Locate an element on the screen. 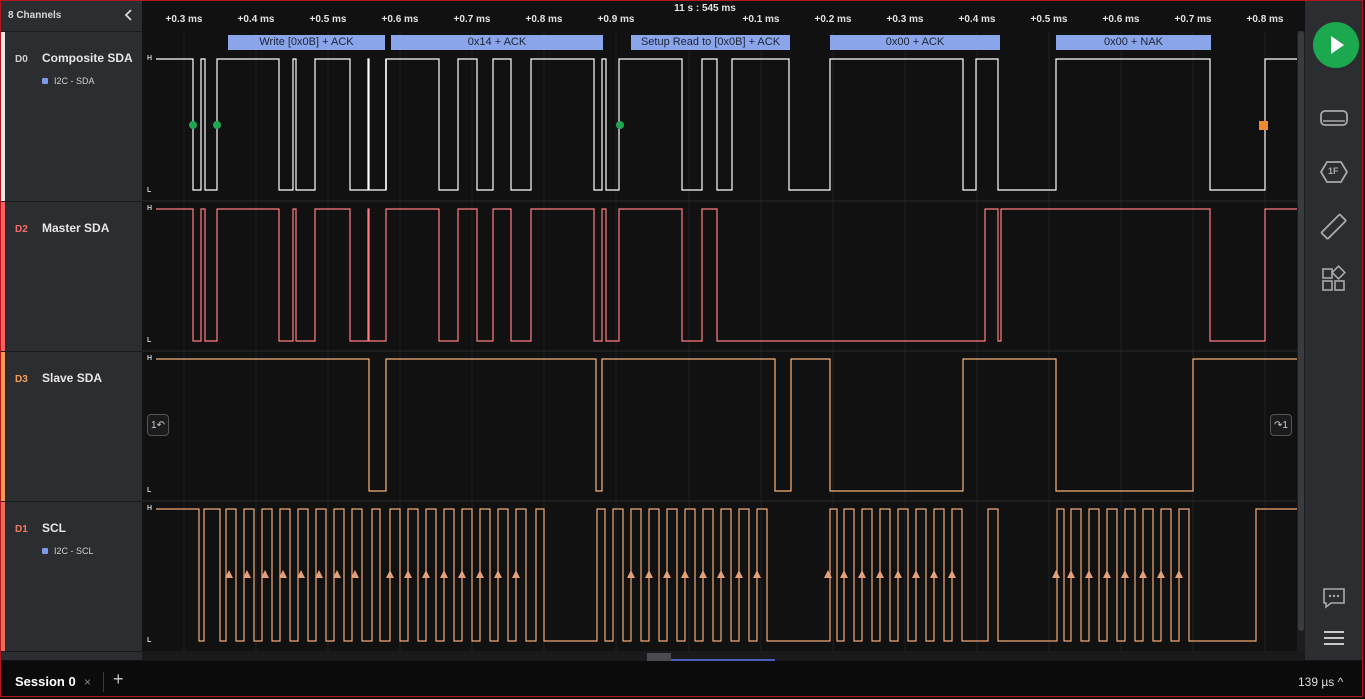 Image resolution: width=1365 pixels, height=699 pixels. channel-panel-header: 8 Channels is located at coordinates (71, 16).